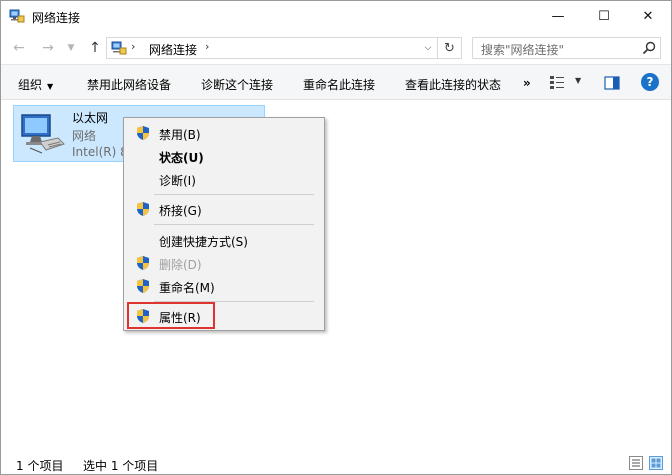 The height and width of the screenshot is (475, 672). Describe the element at coordinates (656, 463) in the screenshot. I see `large-icons-view-icon` at that location.